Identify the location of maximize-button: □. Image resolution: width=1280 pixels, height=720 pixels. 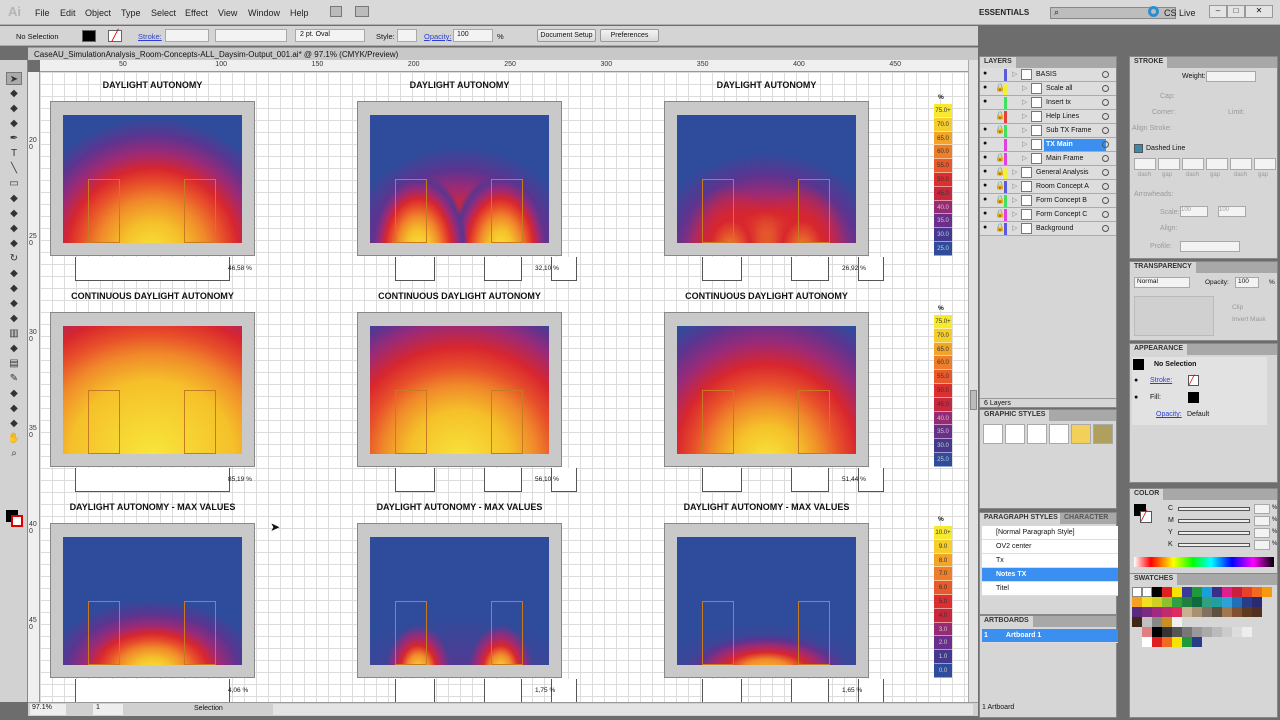
(1236, 11).